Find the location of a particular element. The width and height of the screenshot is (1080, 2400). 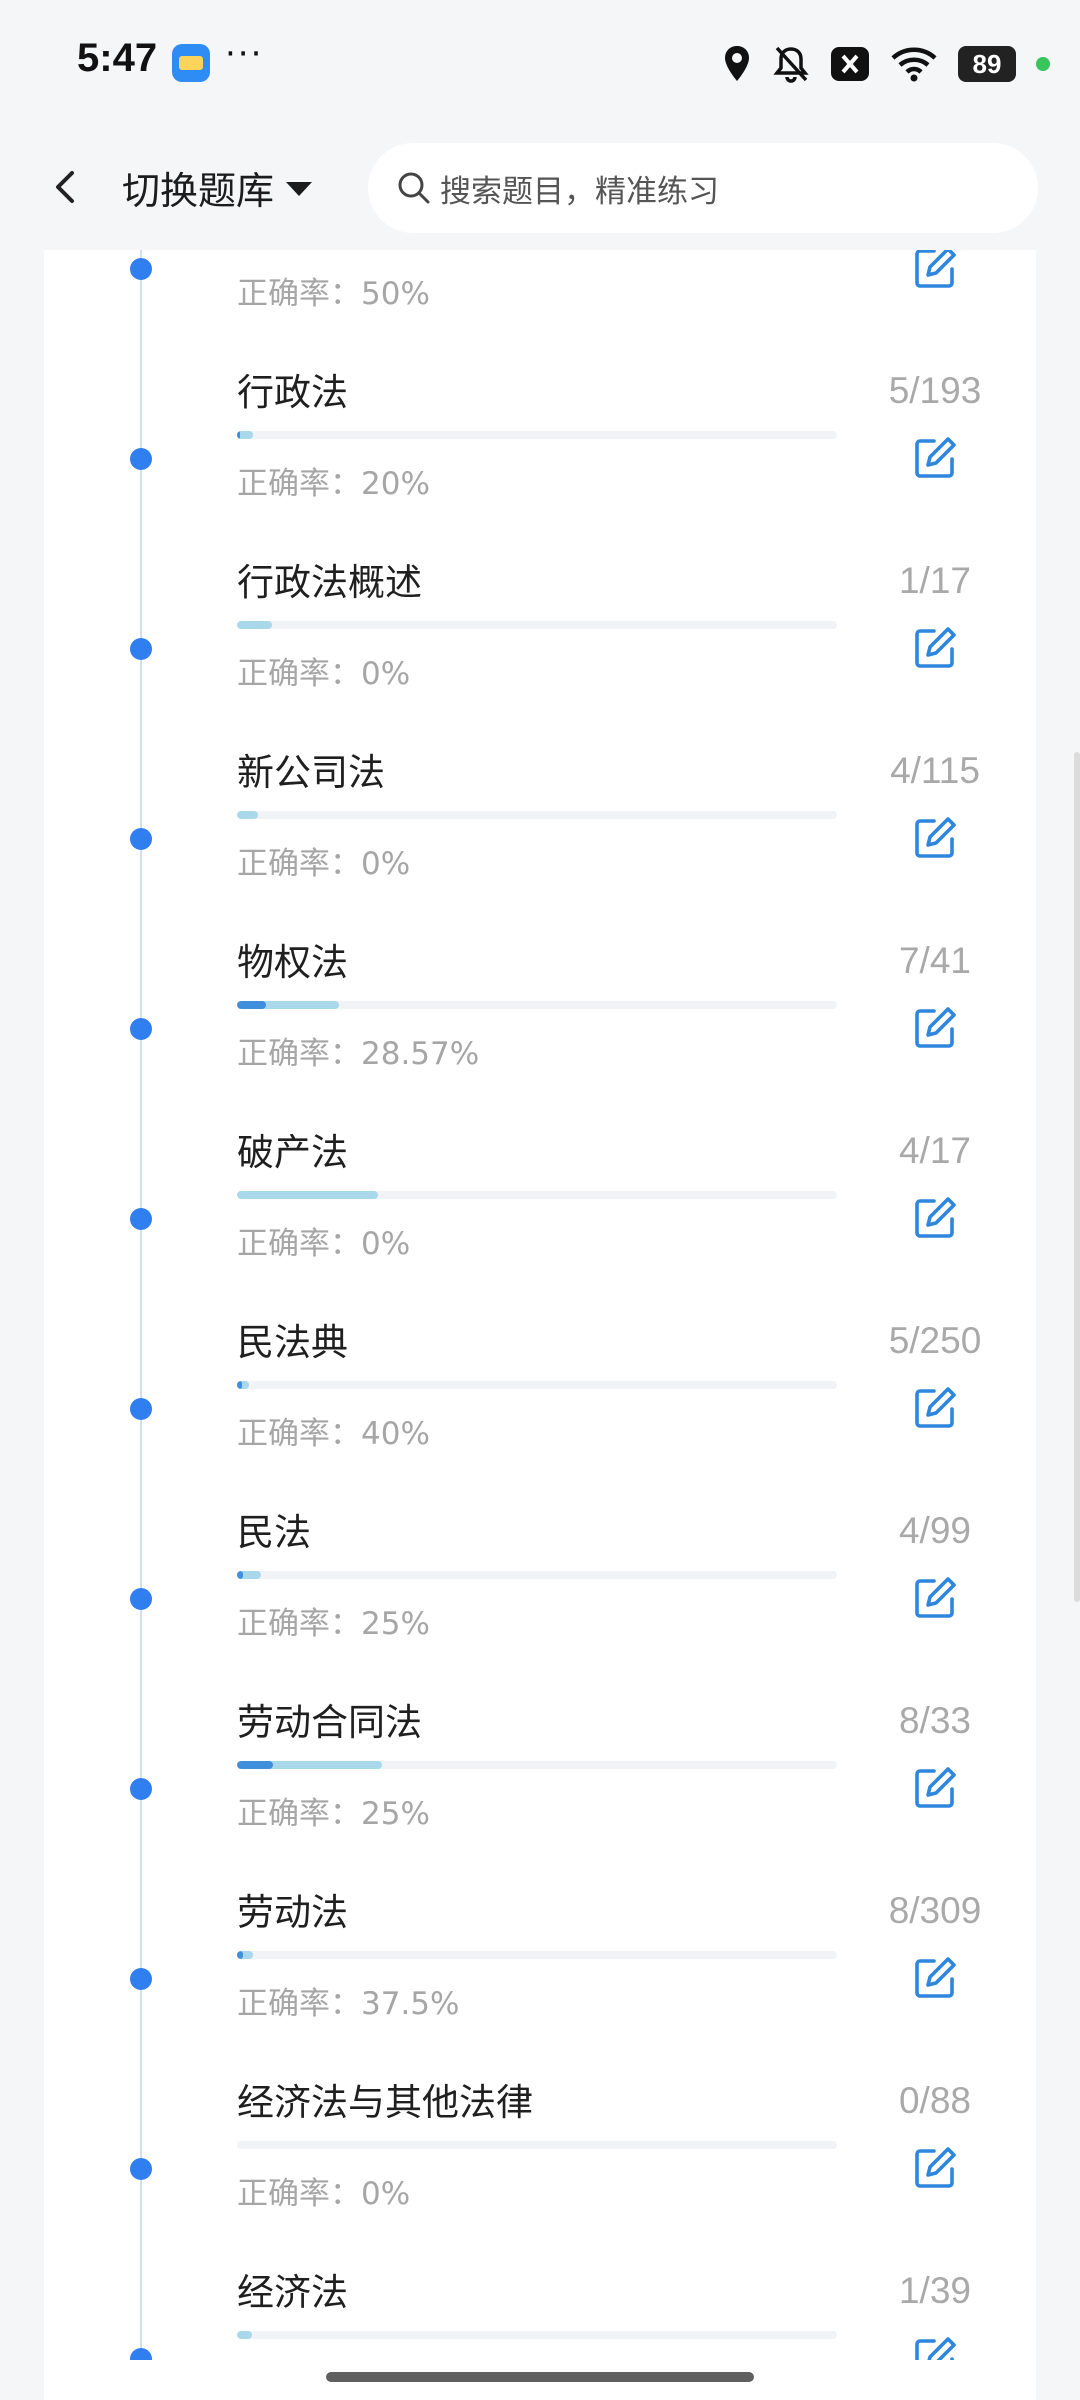

chapter-item: 劳动法 正确率：37.5% 8/309 is located at coordinates (540, 1926).